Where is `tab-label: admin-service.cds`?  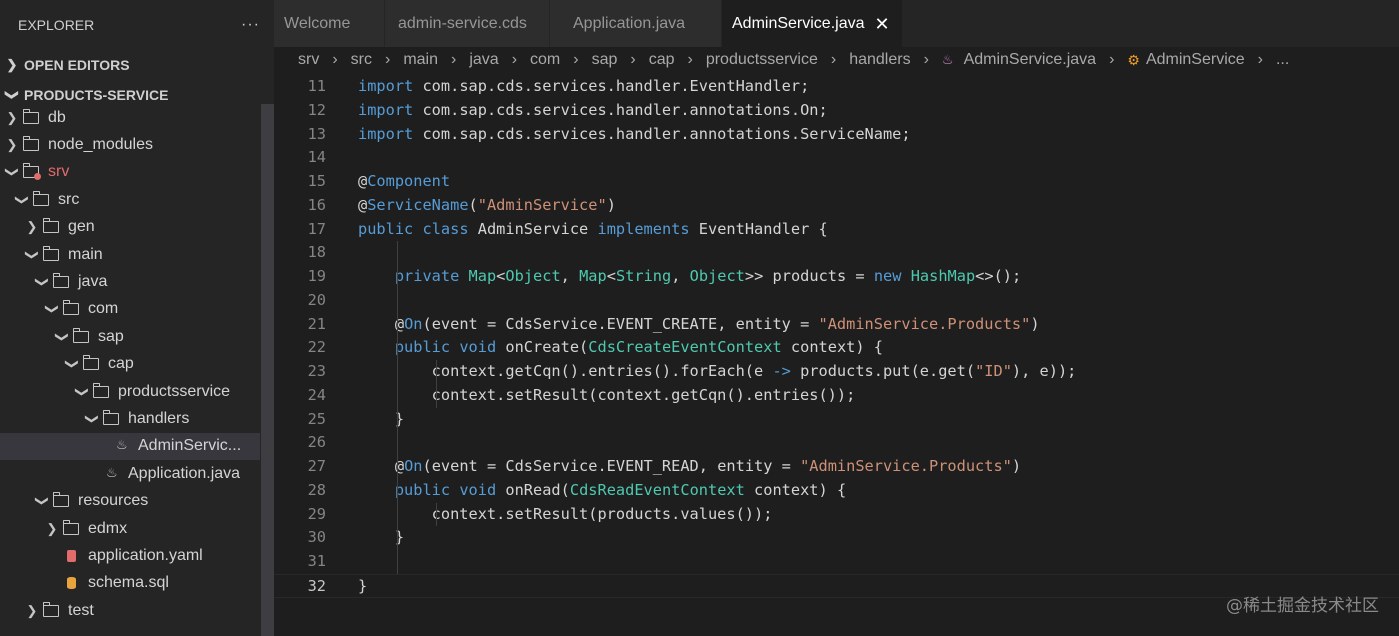 tab-label: admin-service.cds is located at coordinates (462, 23).